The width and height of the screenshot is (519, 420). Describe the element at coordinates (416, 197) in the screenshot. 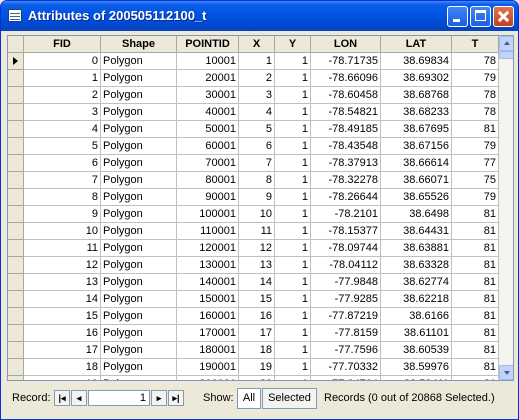

I see `cell-lat: 38.65526` at that location.